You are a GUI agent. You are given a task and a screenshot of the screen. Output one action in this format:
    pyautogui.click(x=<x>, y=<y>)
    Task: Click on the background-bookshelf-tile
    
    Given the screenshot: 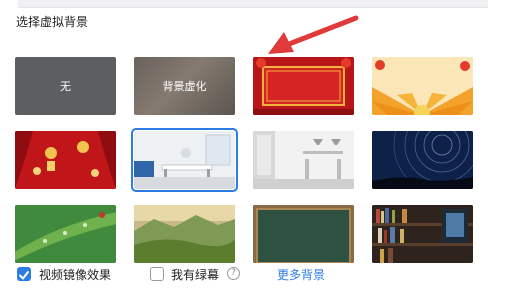 What is the action you would take?
    pyautogui.click(x=422, y=234)
    